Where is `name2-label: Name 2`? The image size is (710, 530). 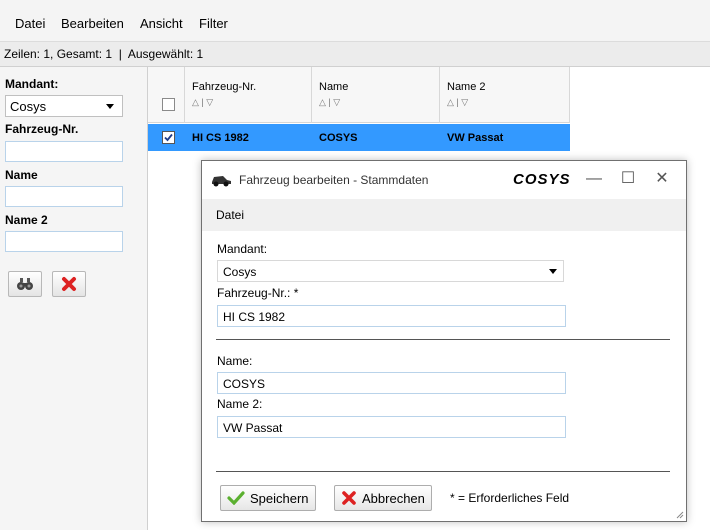 name2-label: Name 2 is located at coordinates (26, 220).